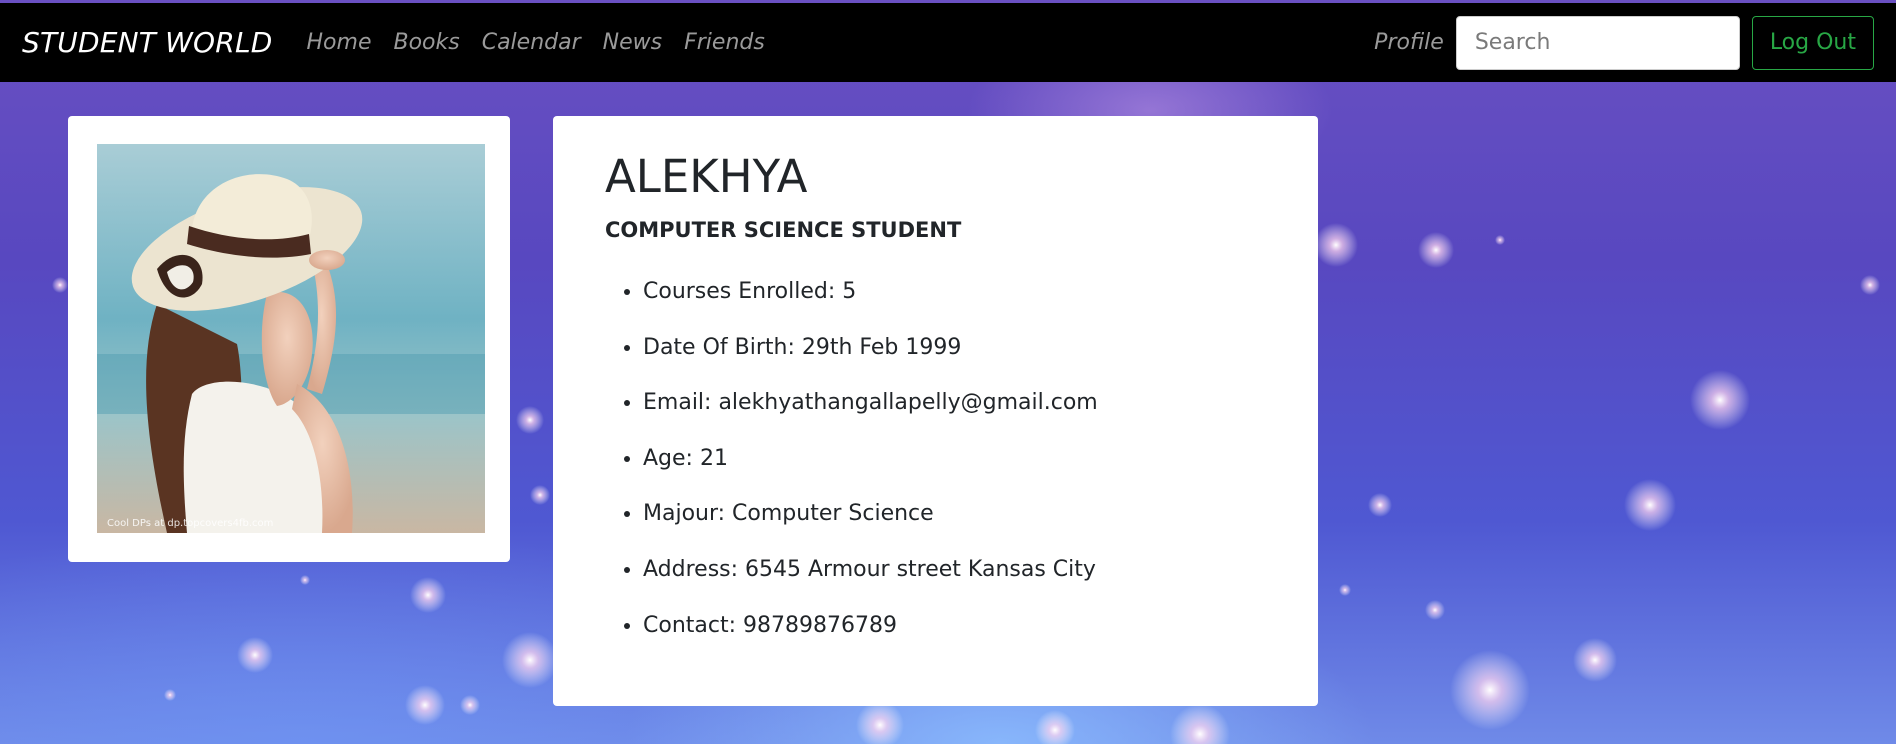 The height and width of the screenshot is (744, 1896). What do you see at coordinates (954, 459) in the screenshot?
I see `detail-age: Age: 21` at bounding box center [954, 459].